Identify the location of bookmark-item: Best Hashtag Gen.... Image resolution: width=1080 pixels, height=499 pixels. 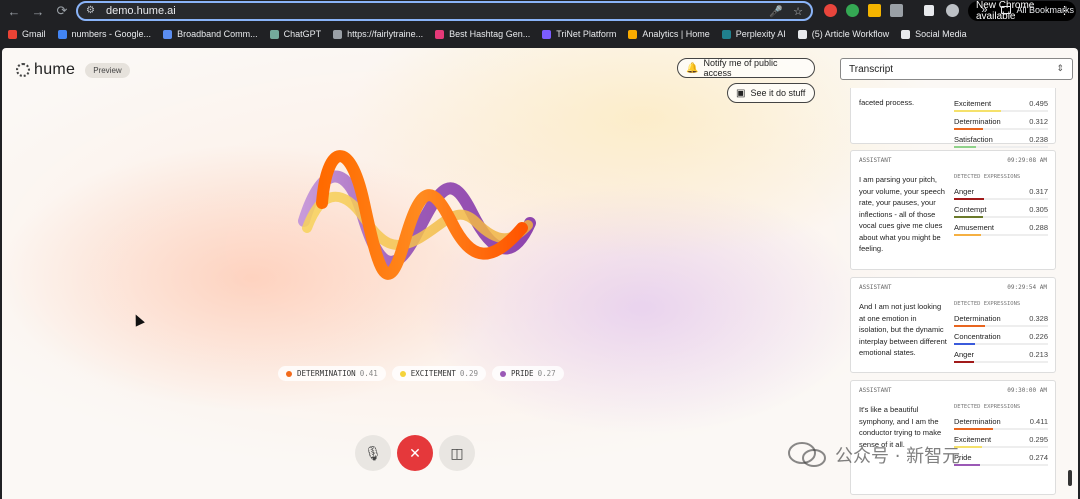
(482, 34).